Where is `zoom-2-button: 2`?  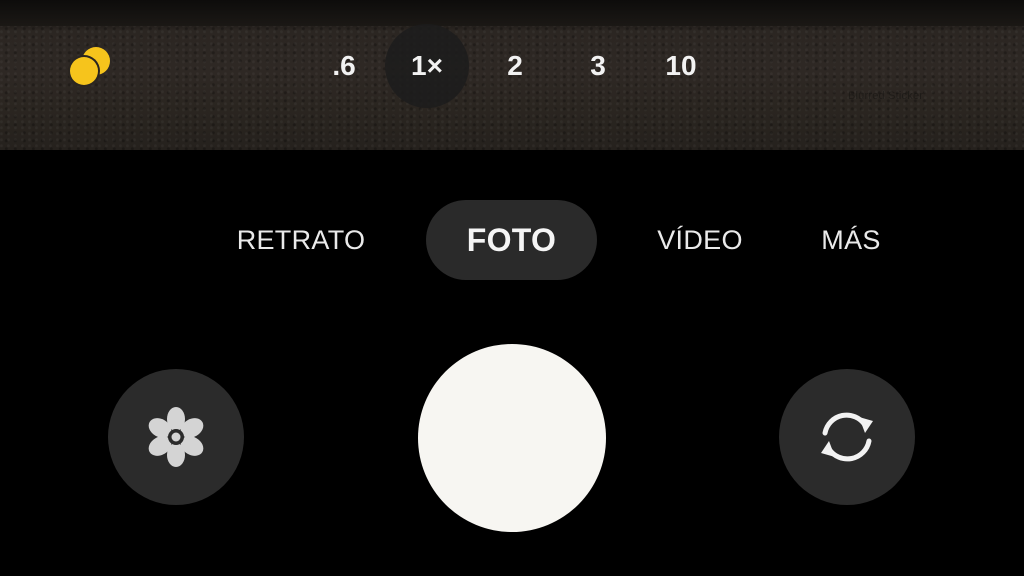
zoom-2-button: 2 is located at coordinates (515, 66).